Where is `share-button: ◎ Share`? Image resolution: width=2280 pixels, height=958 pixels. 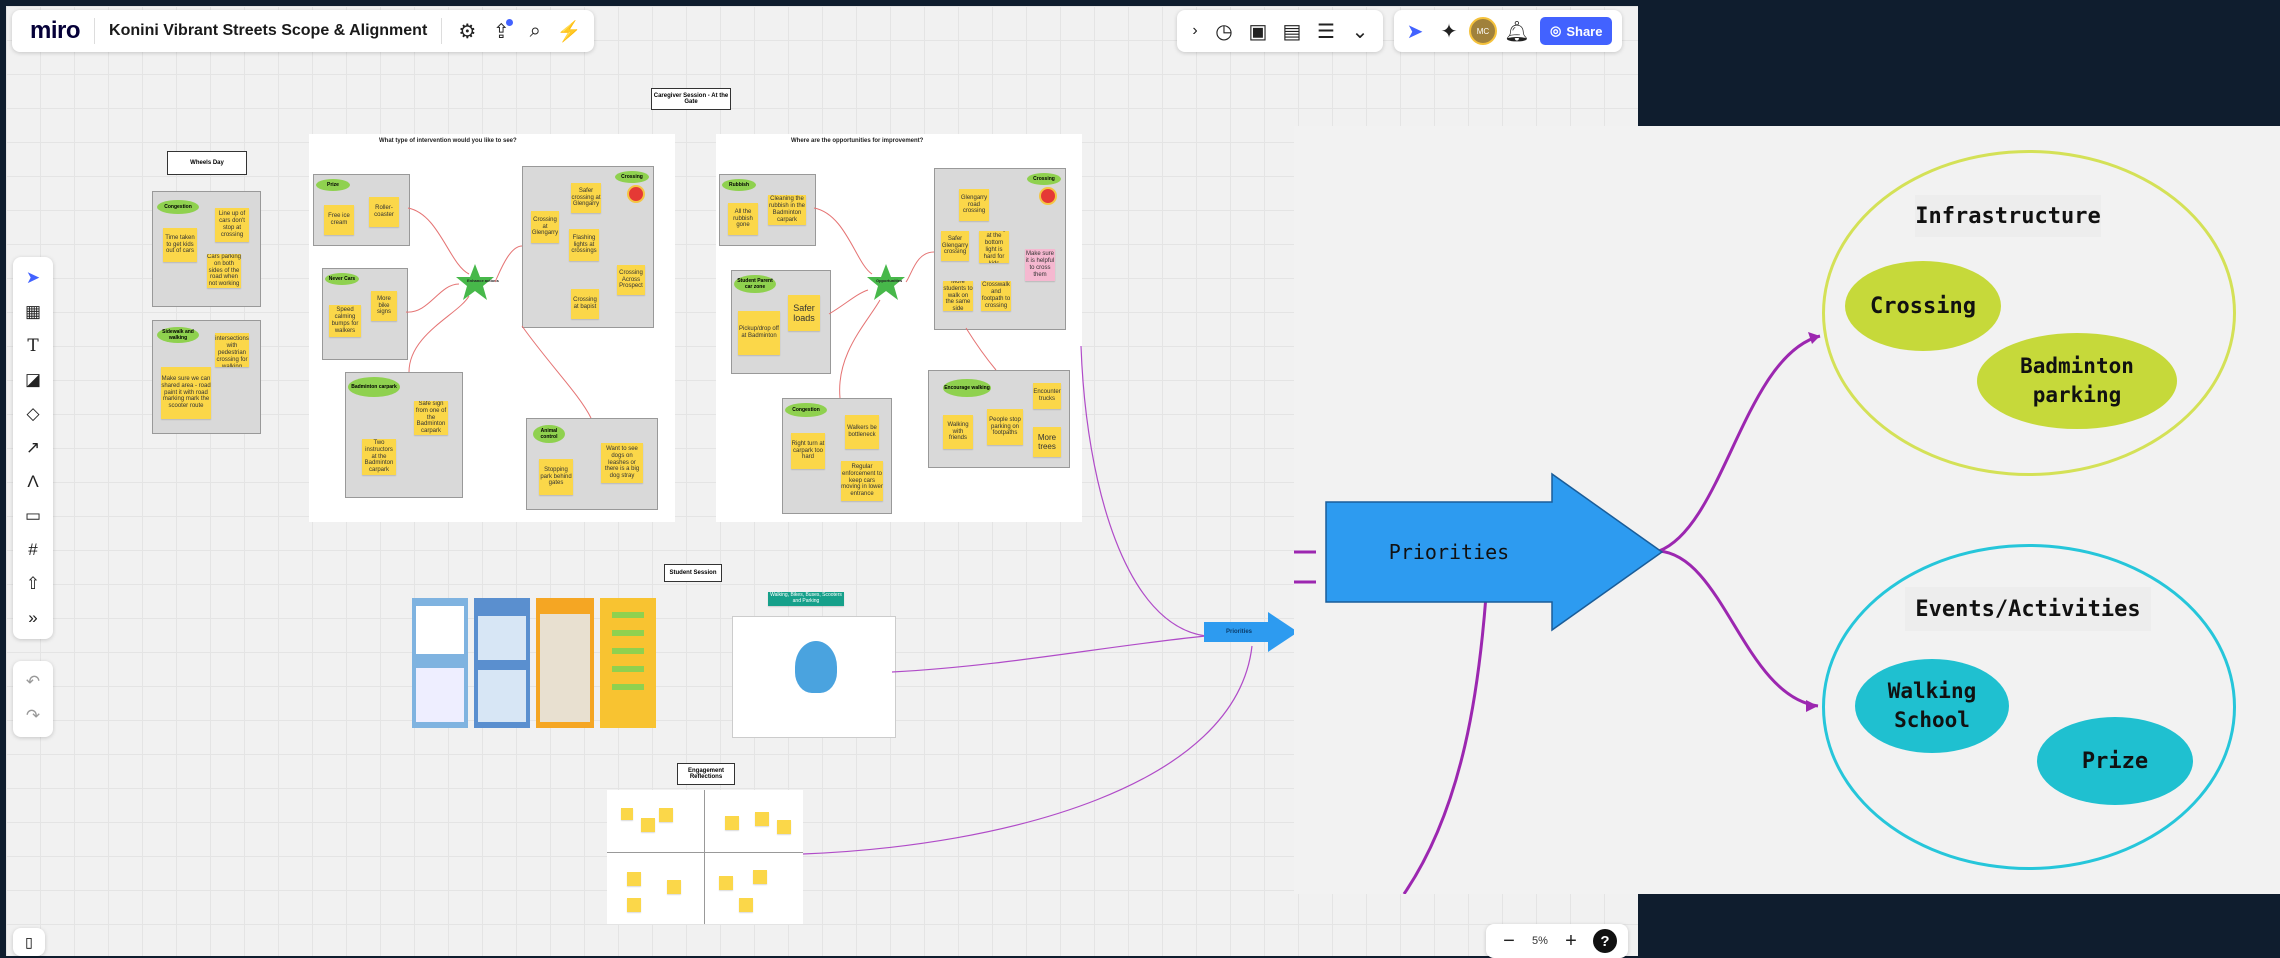 share-button: ◎ Share is located at coordinates (1576, 31).